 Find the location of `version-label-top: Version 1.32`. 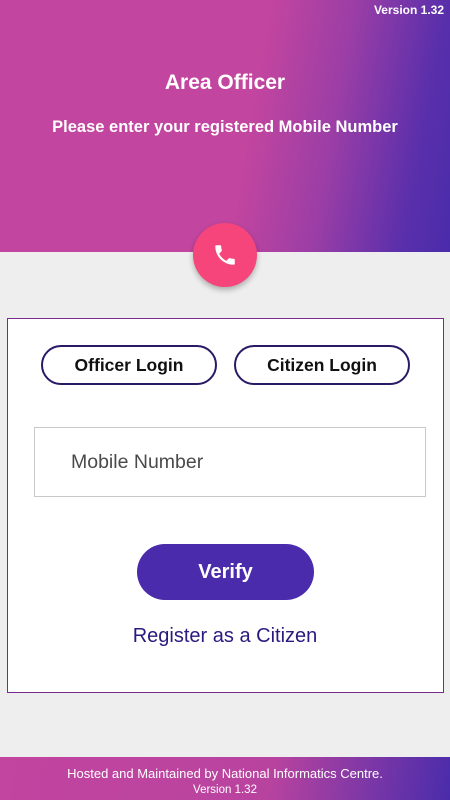

version-label-top: Version 1.32 is located at coordinates (408, 10).